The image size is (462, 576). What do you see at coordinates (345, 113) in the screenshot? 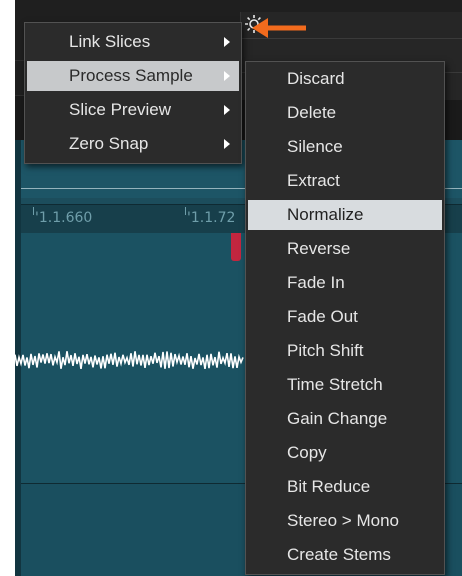
I see `menu-item-delete: Delete` at bounding box center [345, 113].